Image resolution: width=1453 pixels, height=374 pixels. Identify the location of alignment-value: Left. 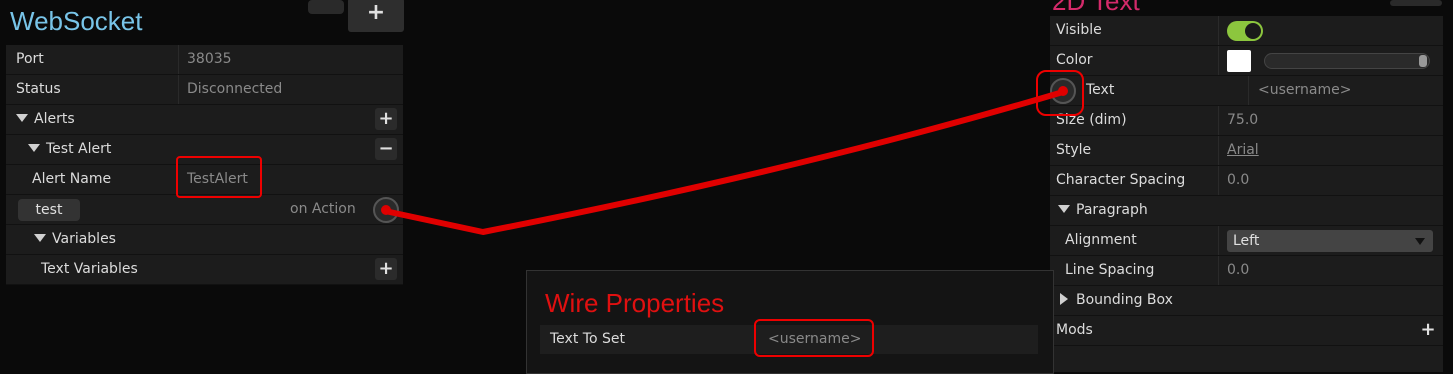
(1246, 241).